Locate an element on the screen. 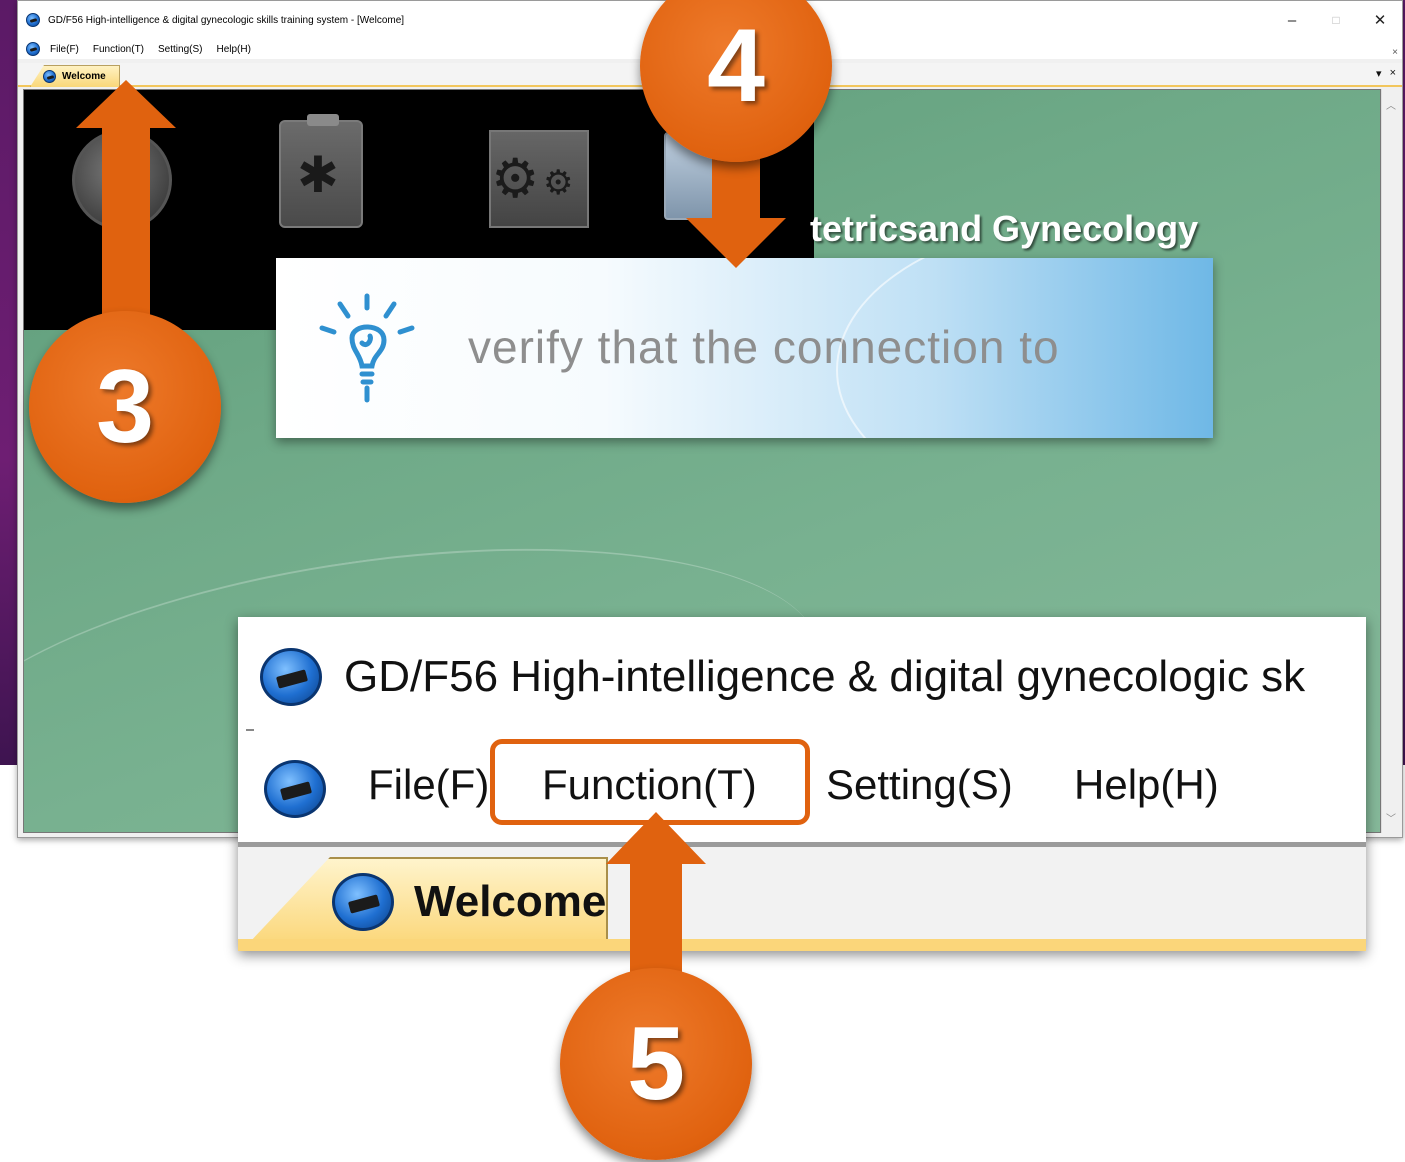 This screenshot has height=1162, width=1405. zoom-menu-help: Help(H) is located at coordinates (1146, 785).